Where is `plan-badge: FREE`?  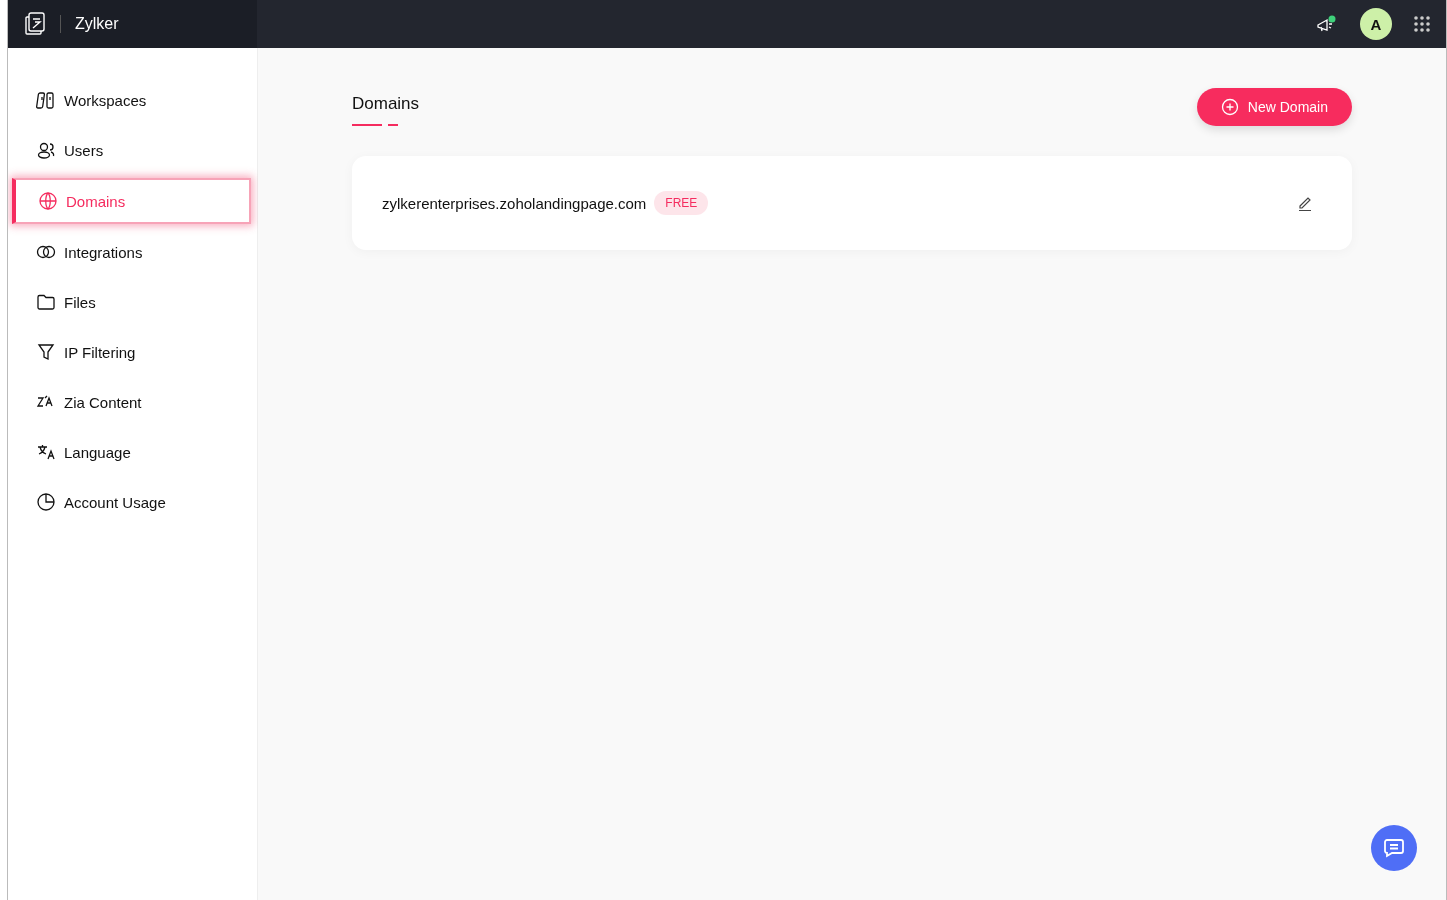 plan-badge: FREE is located at coordinates (681, 203).